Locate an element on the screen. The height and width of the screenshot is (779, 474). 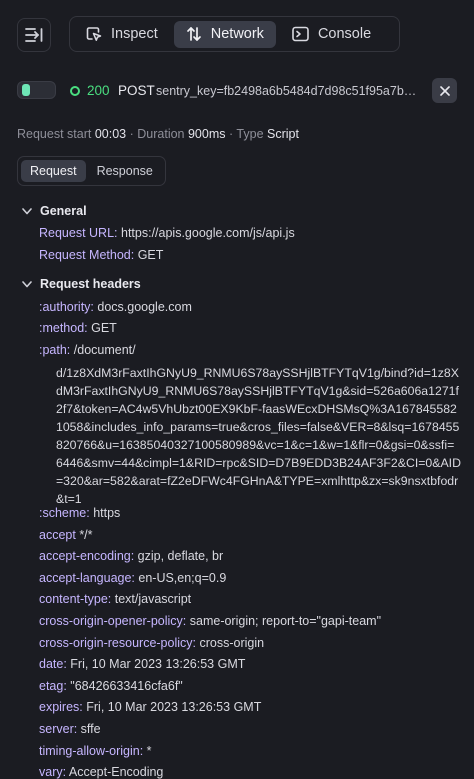
header-value: same-origin; report-to="gapi-team" is located at coordinates (284, 621).